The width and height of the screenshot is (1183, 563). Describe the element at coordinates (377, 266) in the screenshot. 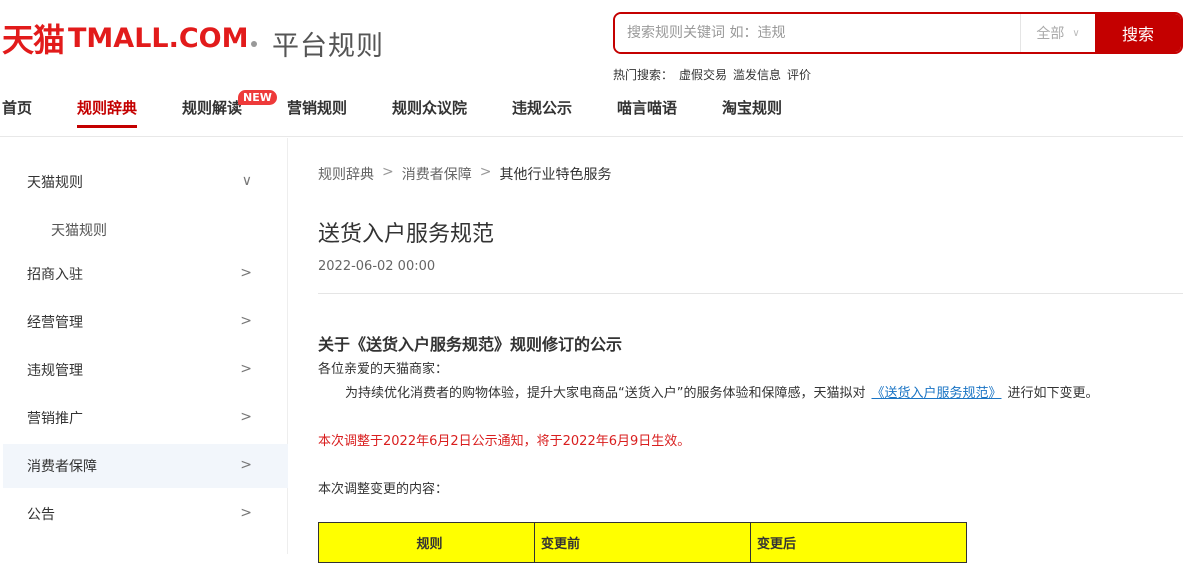

I see `publish-date: 2022-06-02 00:00` at that location.